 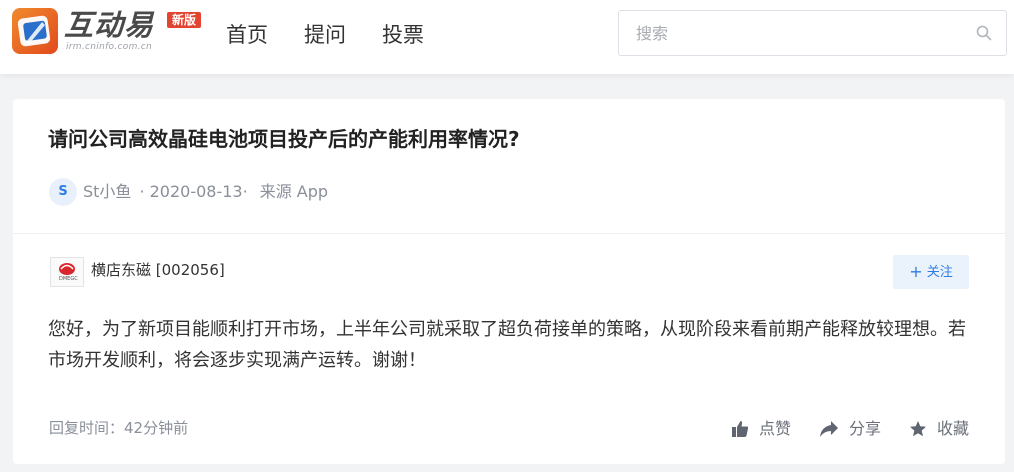 What do you see at coordinates (740, 429) in the screenshot?
I see `thumbs-up-icon` at bounding box center [740, 429].